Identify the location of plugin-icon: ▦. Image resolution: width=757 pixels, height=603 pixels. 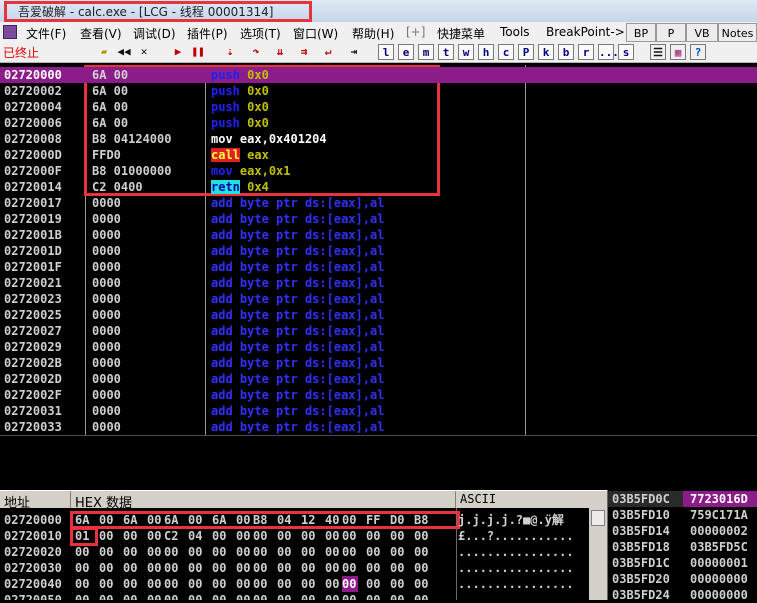
(678, 52).